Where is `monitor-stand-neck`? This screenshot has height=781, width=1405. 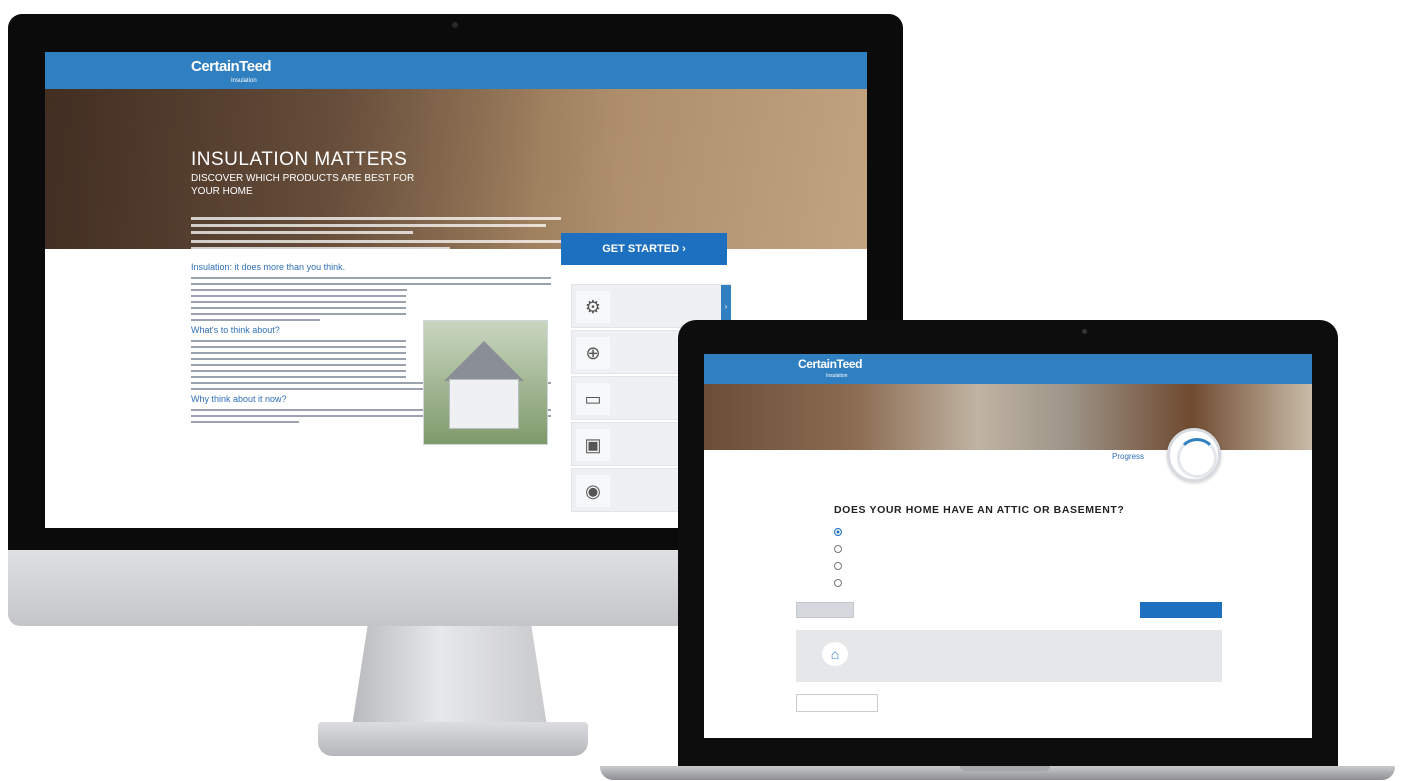 monitor-stand-neck is located at coordinates (449, 676).